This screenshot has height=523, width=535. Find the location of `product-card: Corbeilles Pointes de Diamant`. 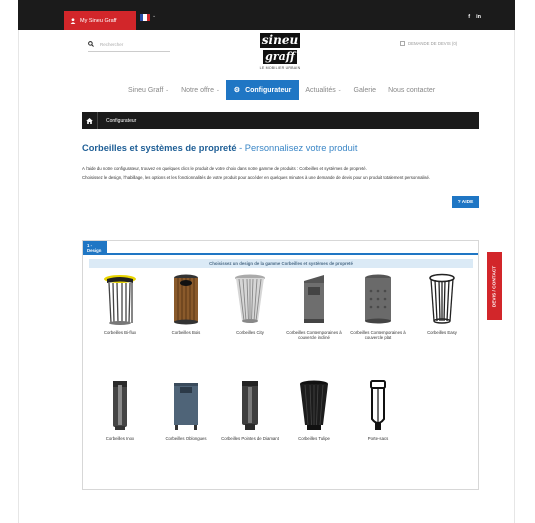

product-card: Corbeilles Pointes de Diamant is located at coordinates (250, 410).